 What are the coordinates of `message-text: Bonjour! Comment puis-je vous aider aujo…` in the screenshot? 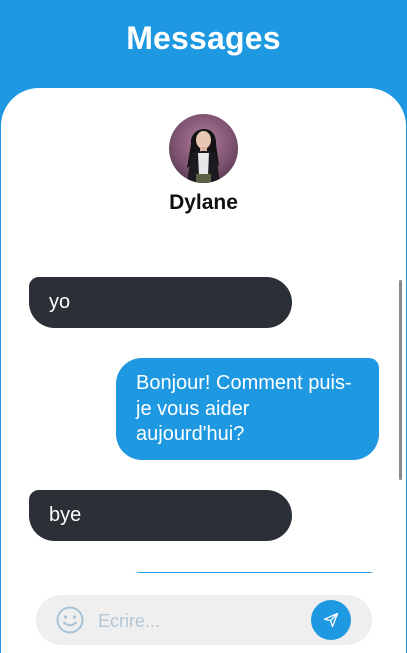 It's located at (244, 408).